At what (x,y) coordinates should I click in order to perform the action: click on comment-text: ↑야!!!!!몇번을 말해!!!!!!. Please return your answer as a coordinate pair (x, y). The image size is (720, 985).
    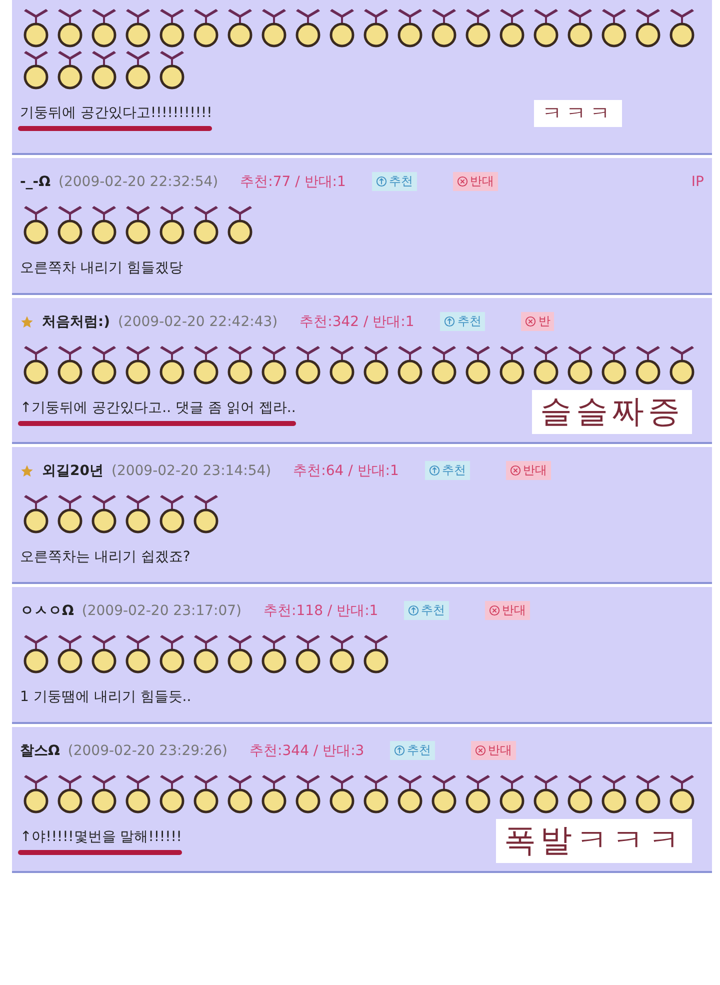
    Looking at the image, I should click on (101, 837).